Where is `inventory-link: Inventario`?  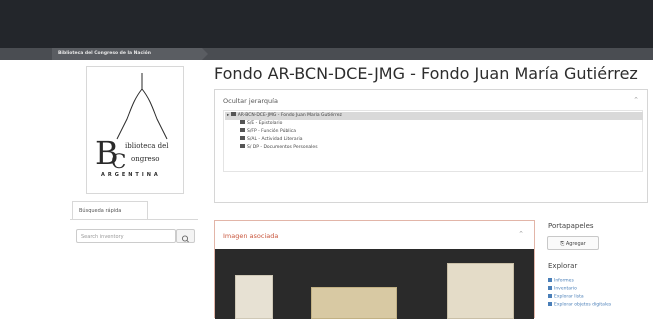
inventory-link: Inventario is located at coordinates (562, 288).